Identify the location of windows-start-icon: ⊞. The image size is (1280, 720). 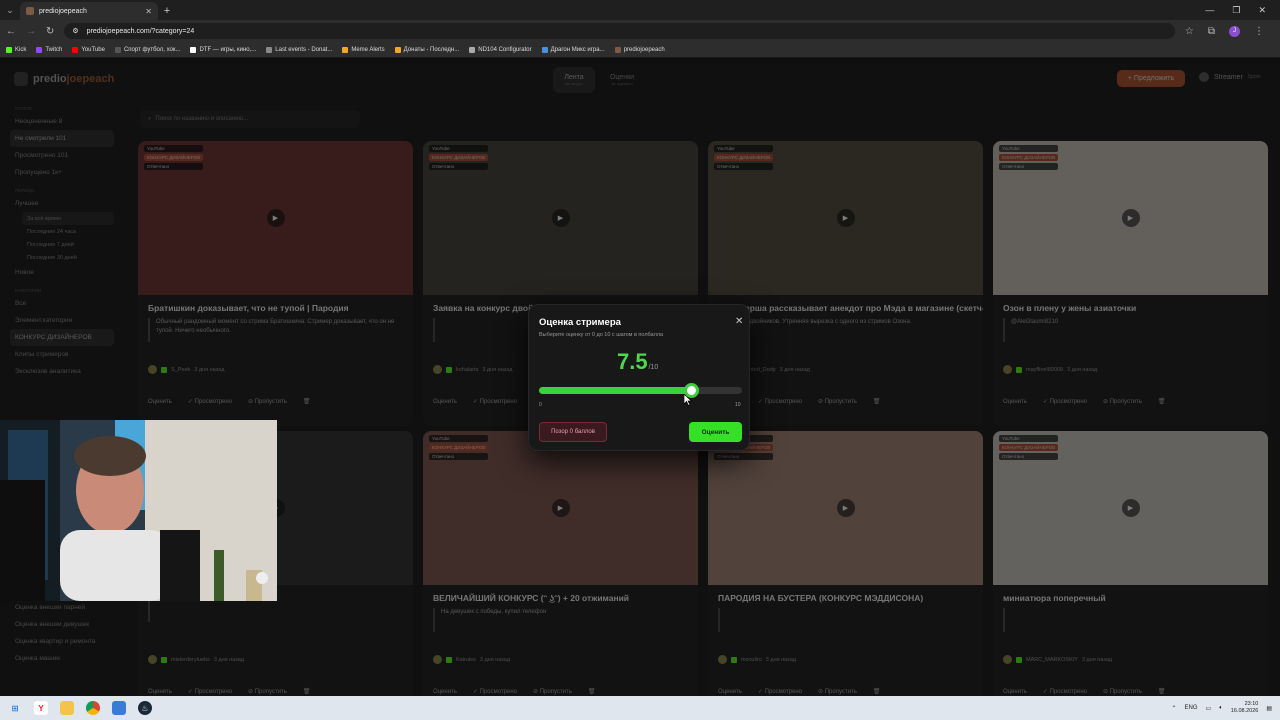
(15, 708).